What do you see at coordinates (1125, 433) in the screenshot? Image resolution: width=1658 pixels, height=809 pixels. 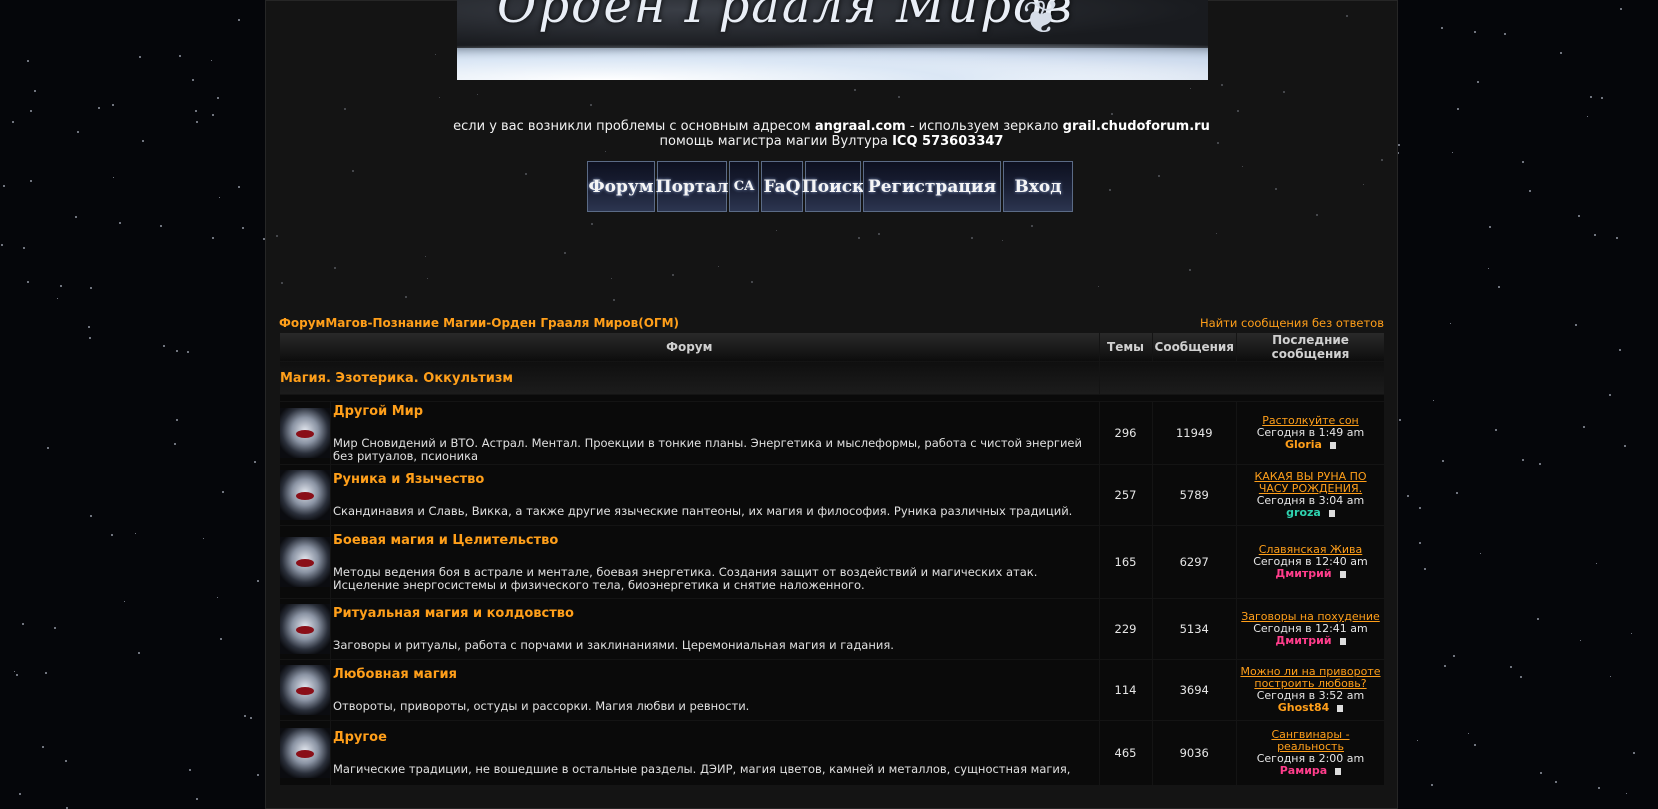 I see `forum-topics-count: 296` at bounding box center [1125, 433].